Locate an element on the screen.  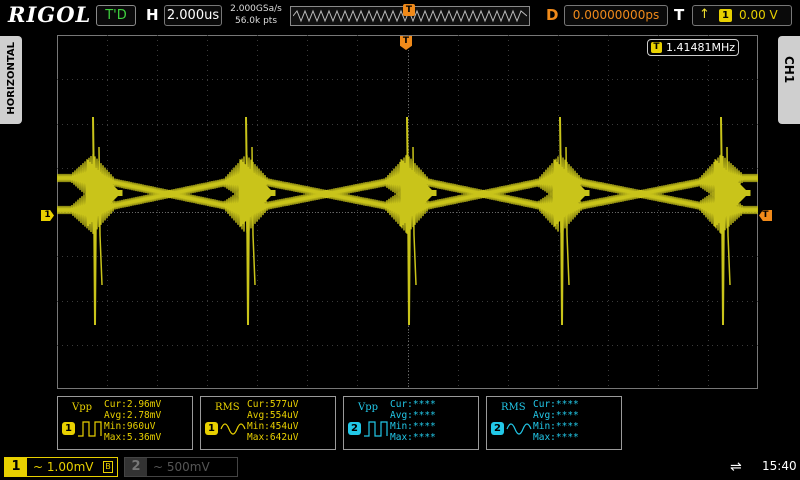
sample-rate: 2.000GSa/s is located at coordinates (256, 9).